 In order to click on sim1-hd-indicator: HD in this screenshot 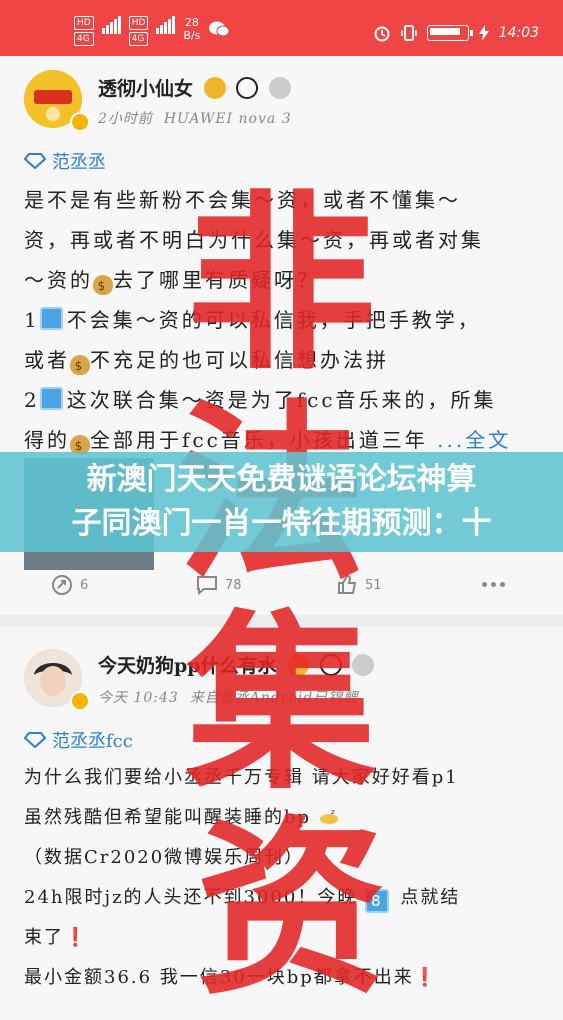, I will do `click(84, 23)`.